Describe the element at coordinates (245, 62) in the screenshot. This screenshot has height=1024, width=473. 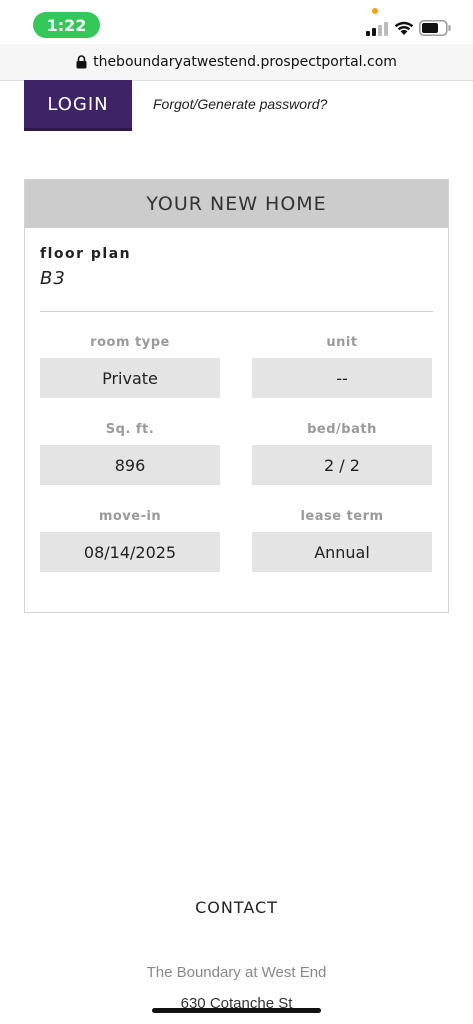
I see `url-text: theboundaryatwestend.prospectportal.com` at that location.